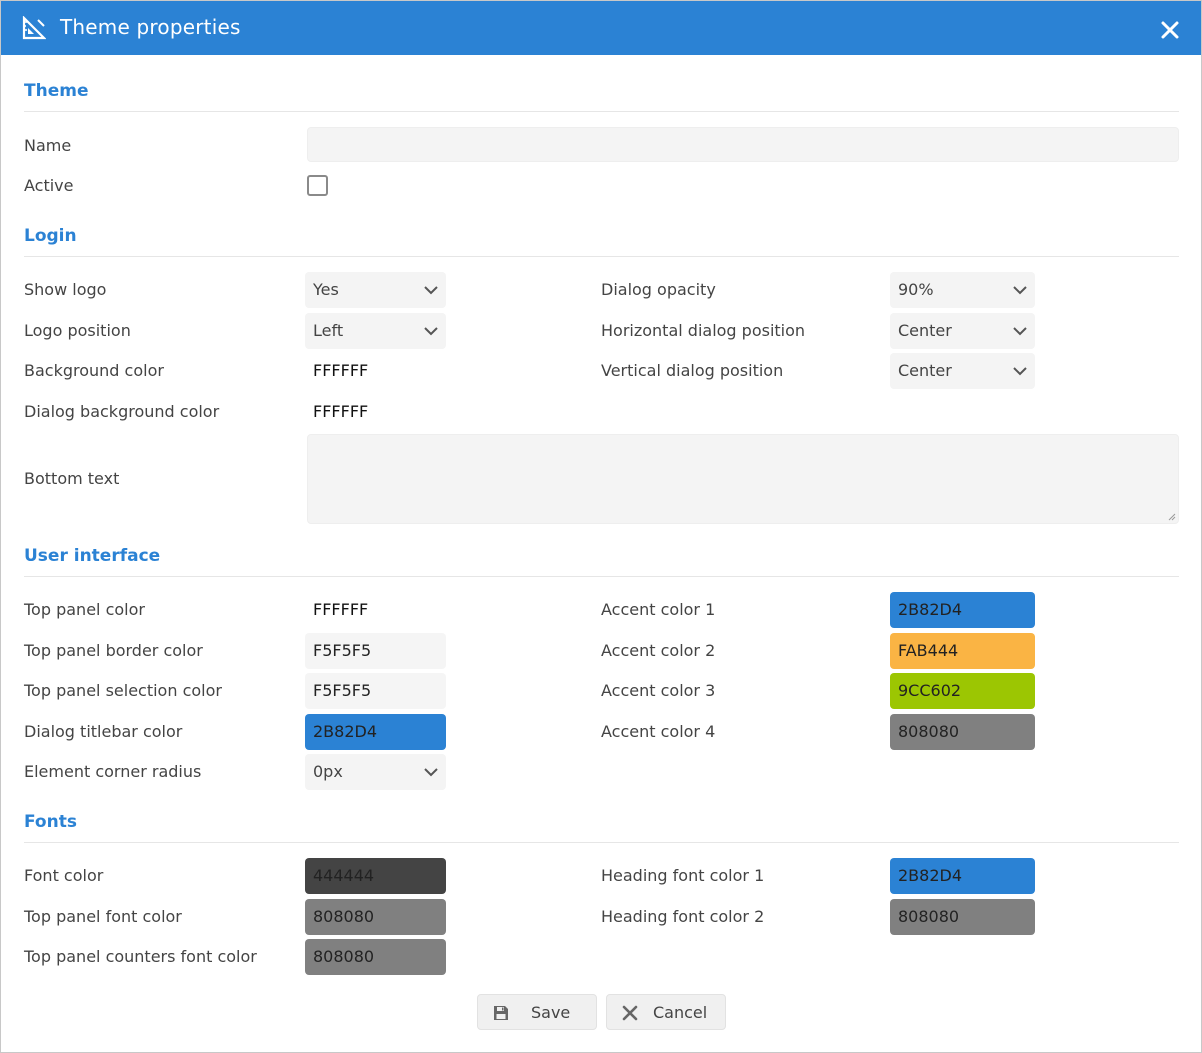 The image size is (1202, 1053). I want to click on font-color-field: 444444, so click(375, 876).